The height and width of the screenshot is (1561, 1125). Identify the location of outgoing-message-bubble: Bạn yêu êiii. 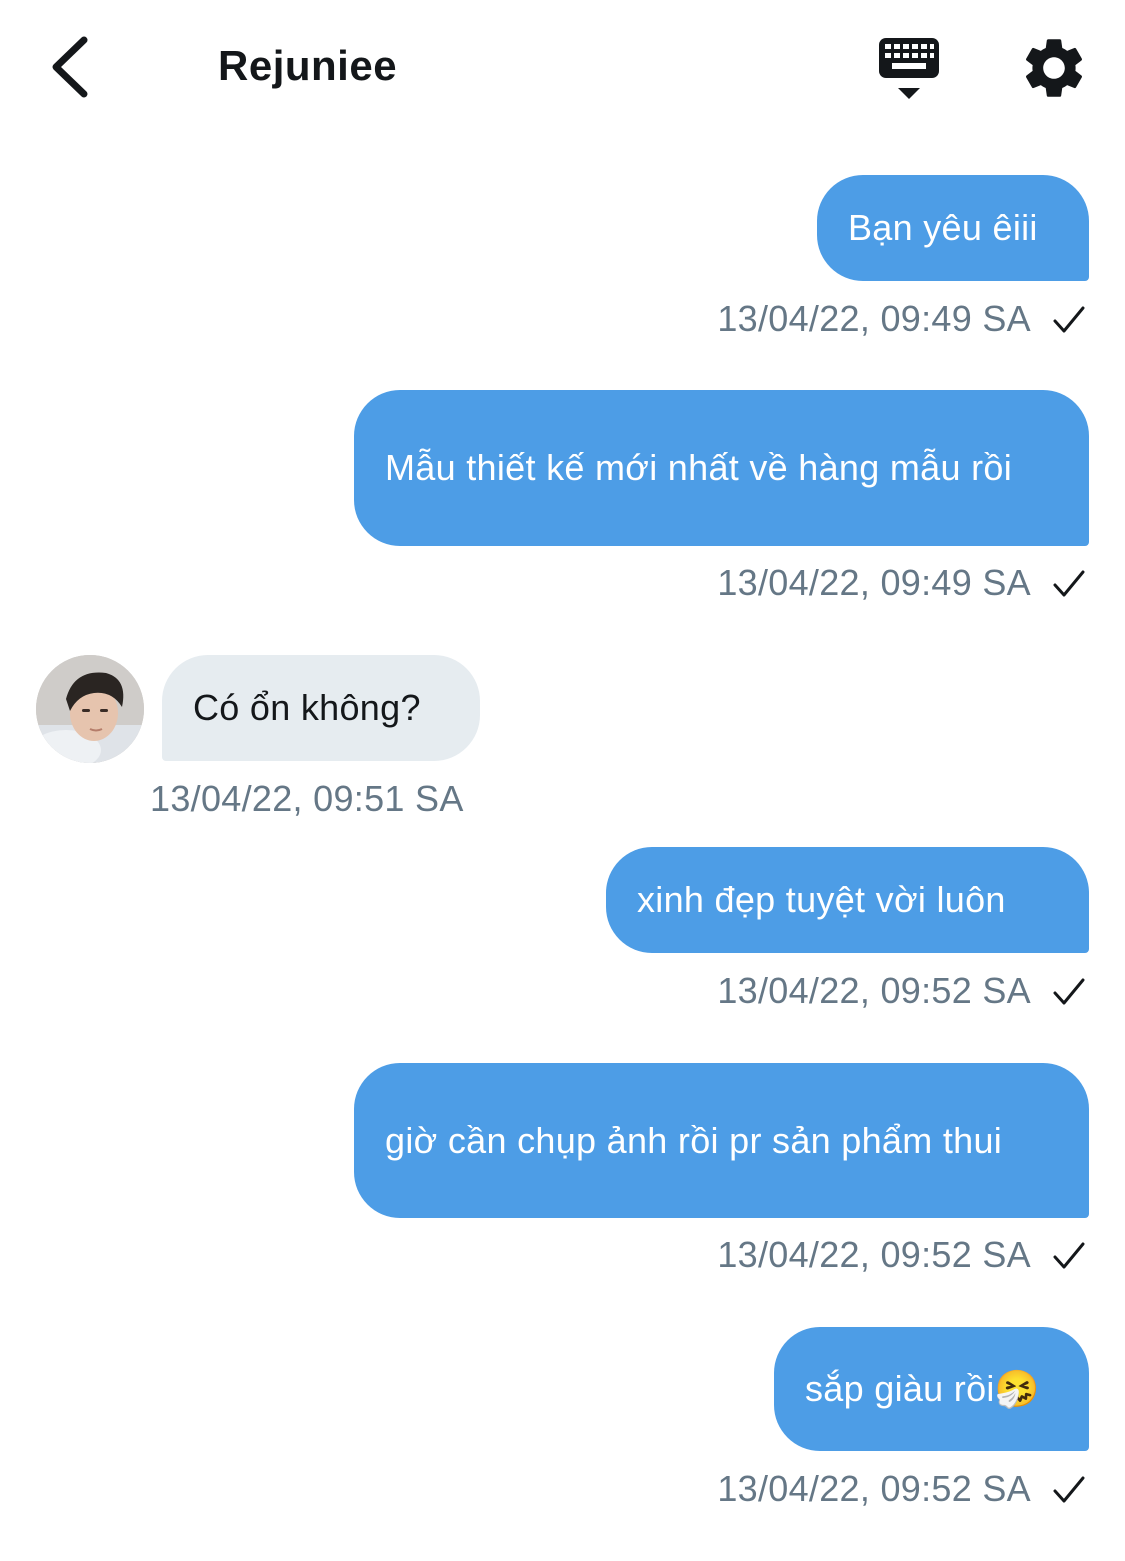
(953, 228).